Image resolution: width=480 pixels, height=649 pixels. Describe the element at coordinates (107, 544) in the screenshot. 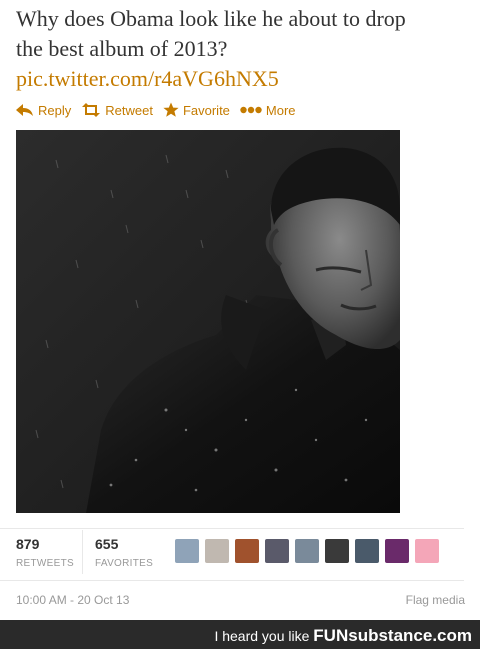

I see `favorites-count: 655` at that location.